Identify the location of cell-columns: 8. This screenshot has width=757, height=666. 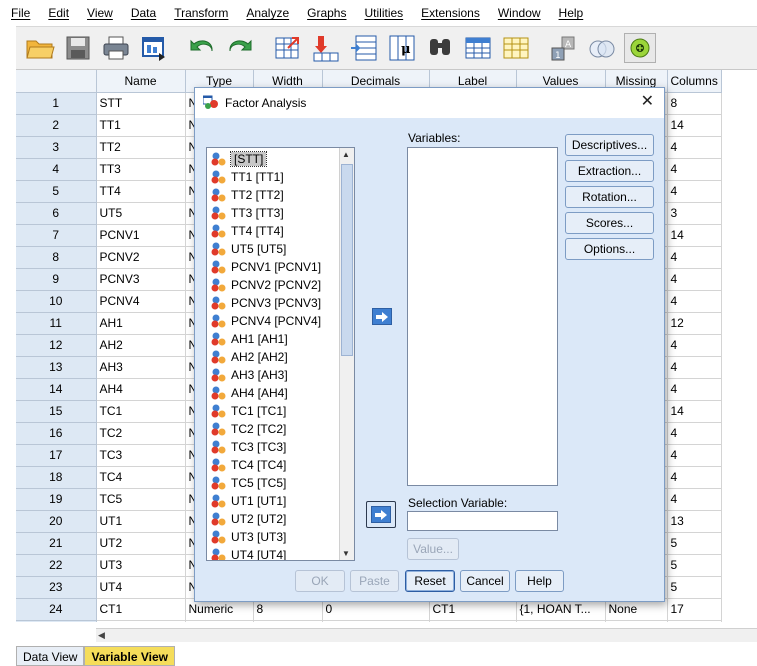
(694, 103).